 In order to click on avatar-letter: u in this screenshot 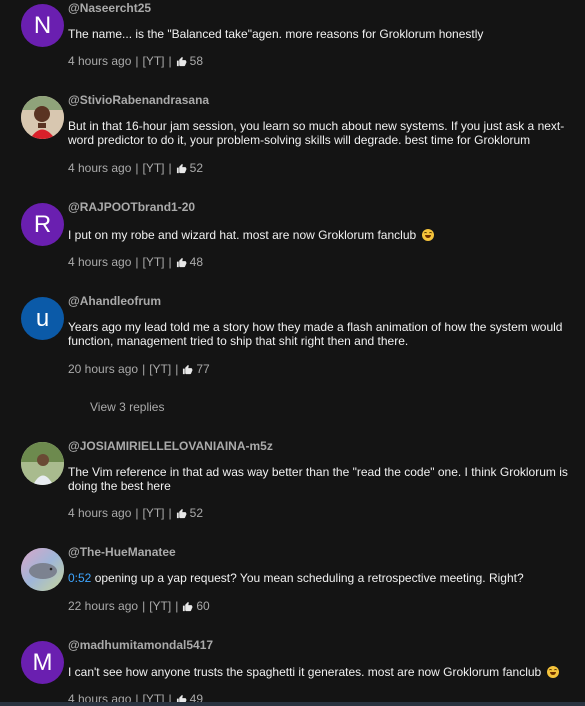, I will do `click(42, 318)`.